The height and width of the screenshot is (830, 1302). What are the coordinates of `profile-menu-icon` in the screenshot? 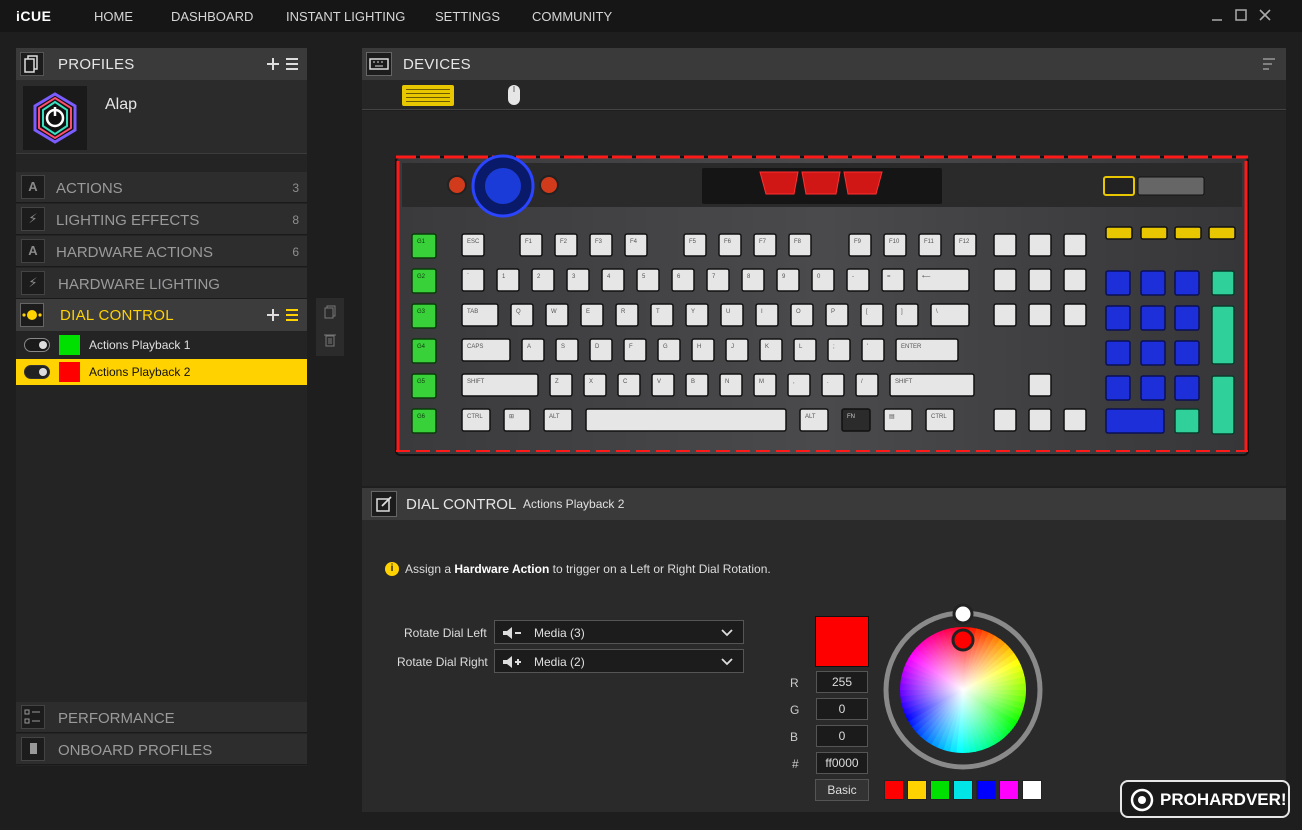 It's located at (292, 64).